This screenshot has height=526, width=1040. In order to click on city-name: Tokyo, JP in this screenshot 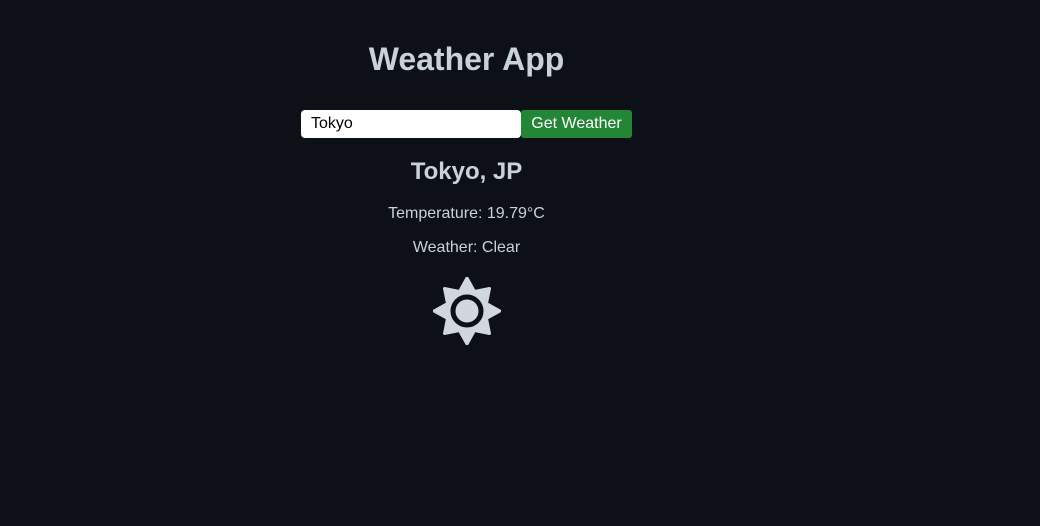, I will do `click(466, 171)`.